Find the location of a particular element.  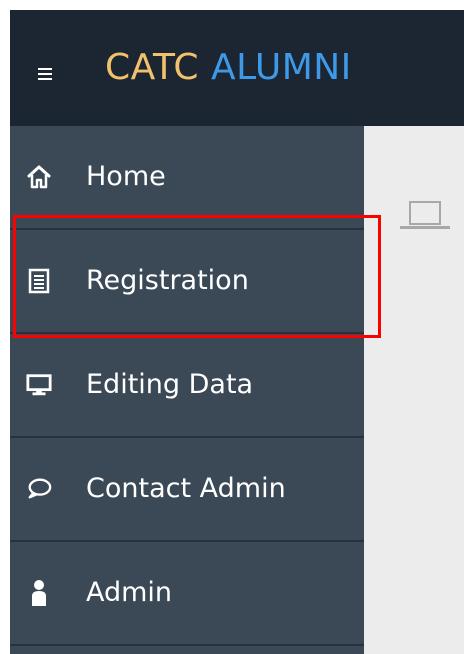

document-icon is located at coordinates (39, 281).